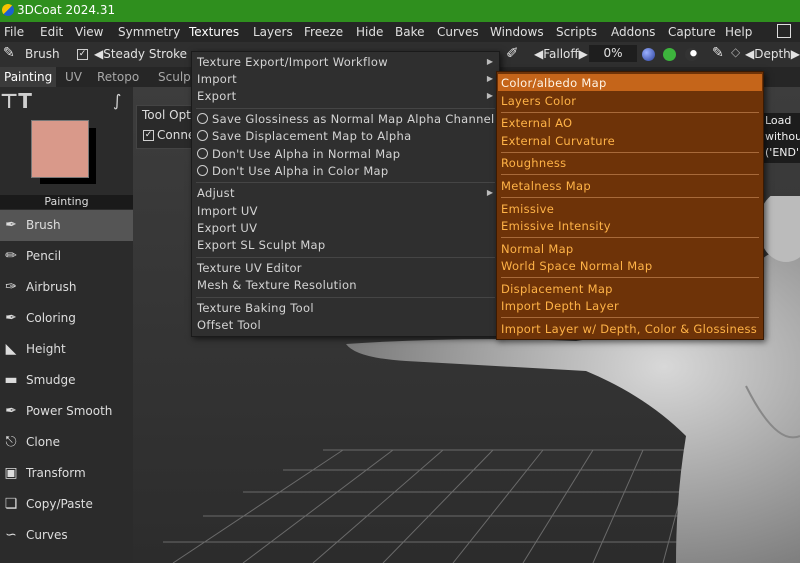  What do you see at coordinates (214, 32) in the screenshot?
I see `menu-textures: Textures` at bounding box center [214, 32].